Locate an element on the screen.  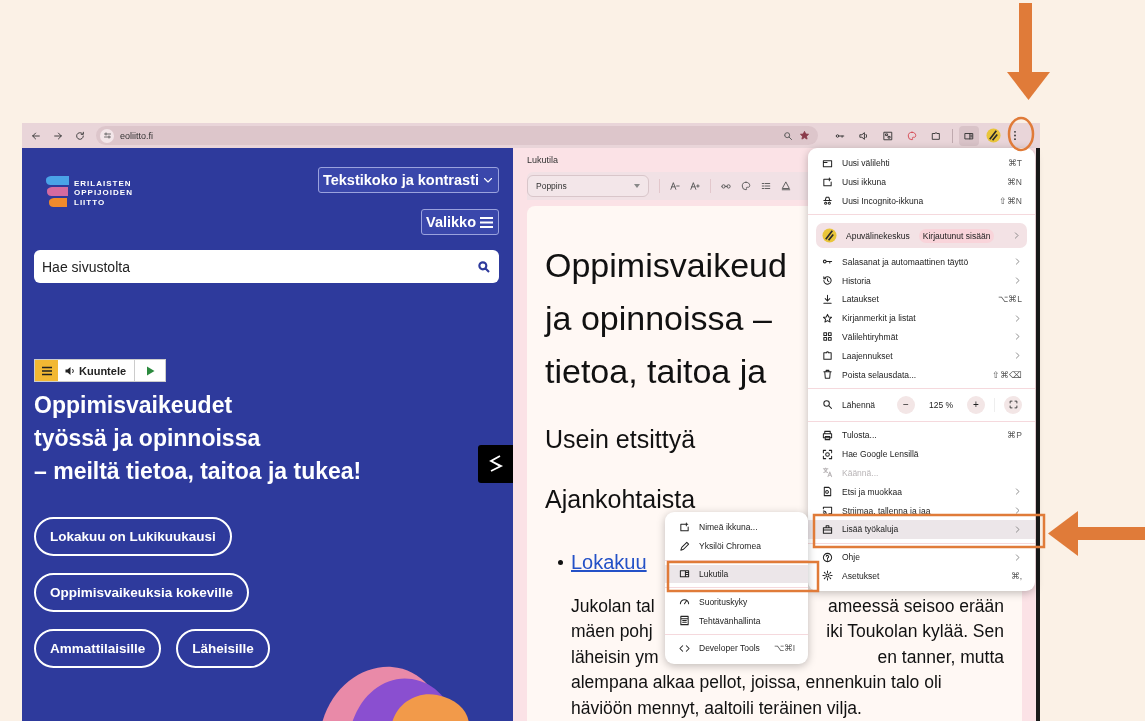
text-size-button: Tekstikoko ja kontrasti is located at coordinates (408, 180).